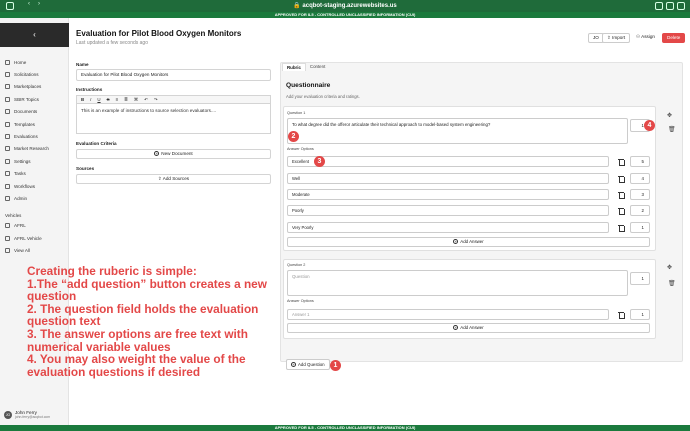  What do you see at coordinates (52, 296) in the screenshot?
I see `overlay-line: question` at bounding box center [52, 296].